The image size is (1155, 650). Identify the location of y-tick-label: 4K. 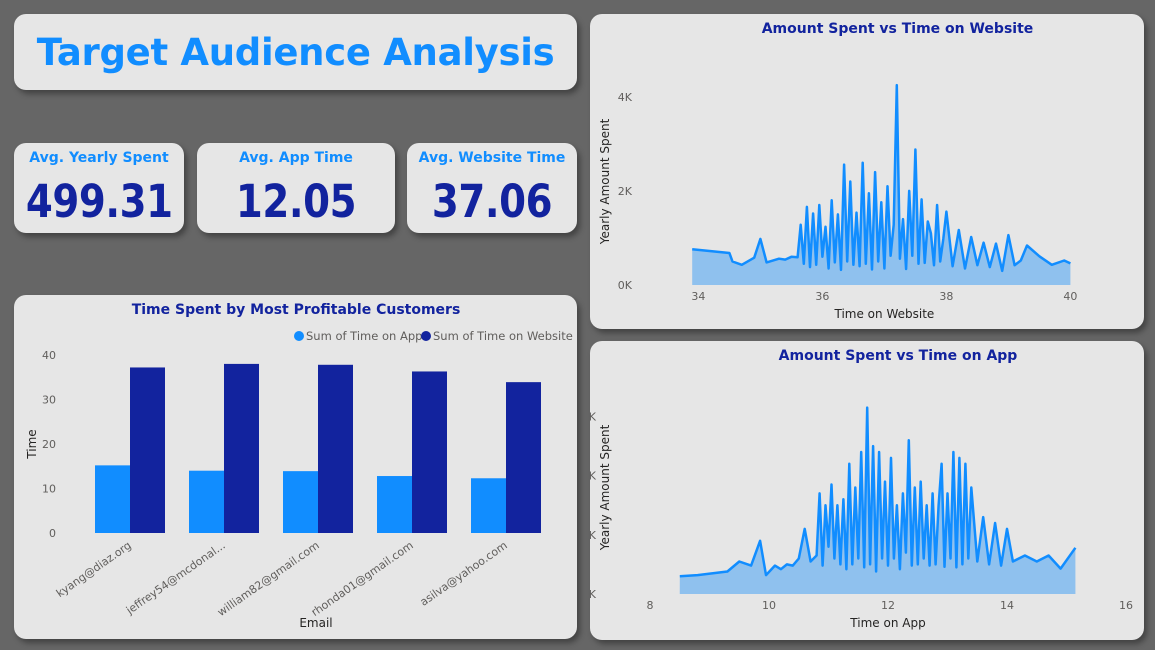
(625, 97).